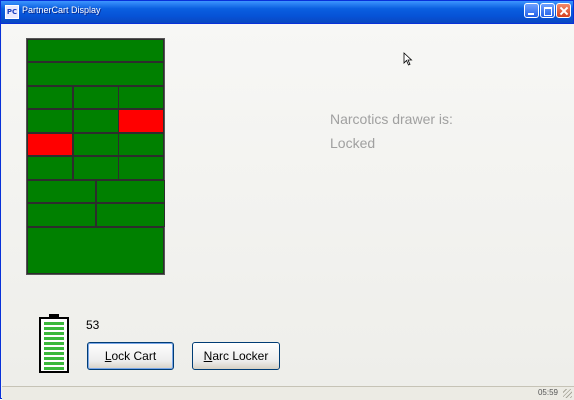  I want to click on cart-diagram, so click(95, 156).